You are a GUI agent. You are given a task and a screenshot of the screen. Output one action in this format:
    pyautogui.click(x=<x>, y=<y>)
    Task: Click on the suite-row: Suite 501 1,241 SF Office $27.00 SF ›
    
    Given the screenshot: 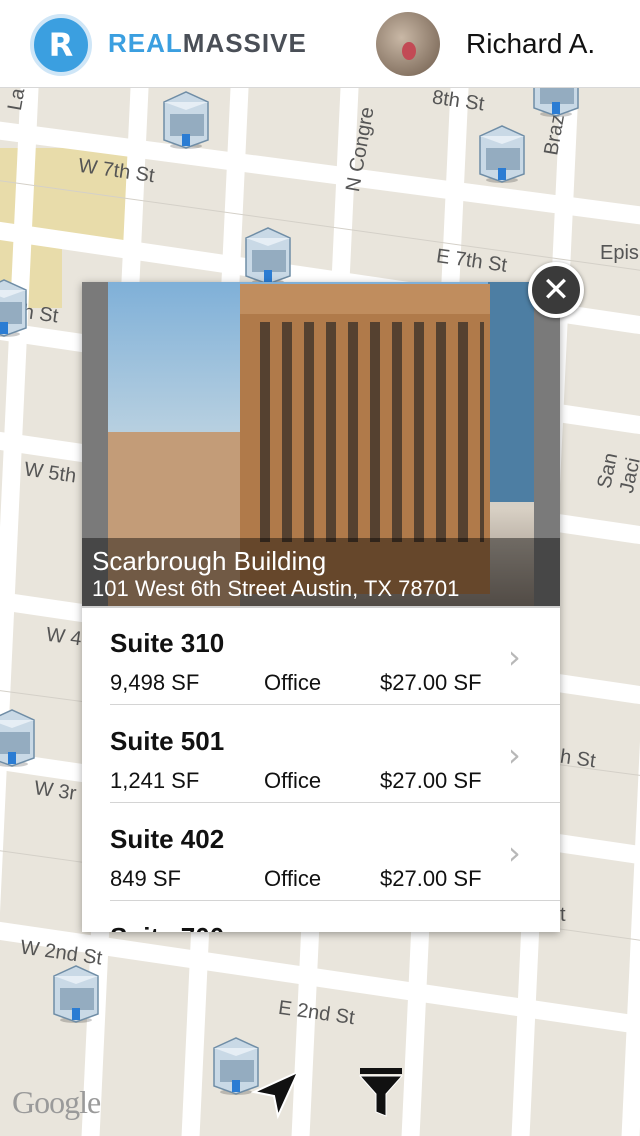 What is the action you would take?
    pyautogui.click(x=321, y=755)
    